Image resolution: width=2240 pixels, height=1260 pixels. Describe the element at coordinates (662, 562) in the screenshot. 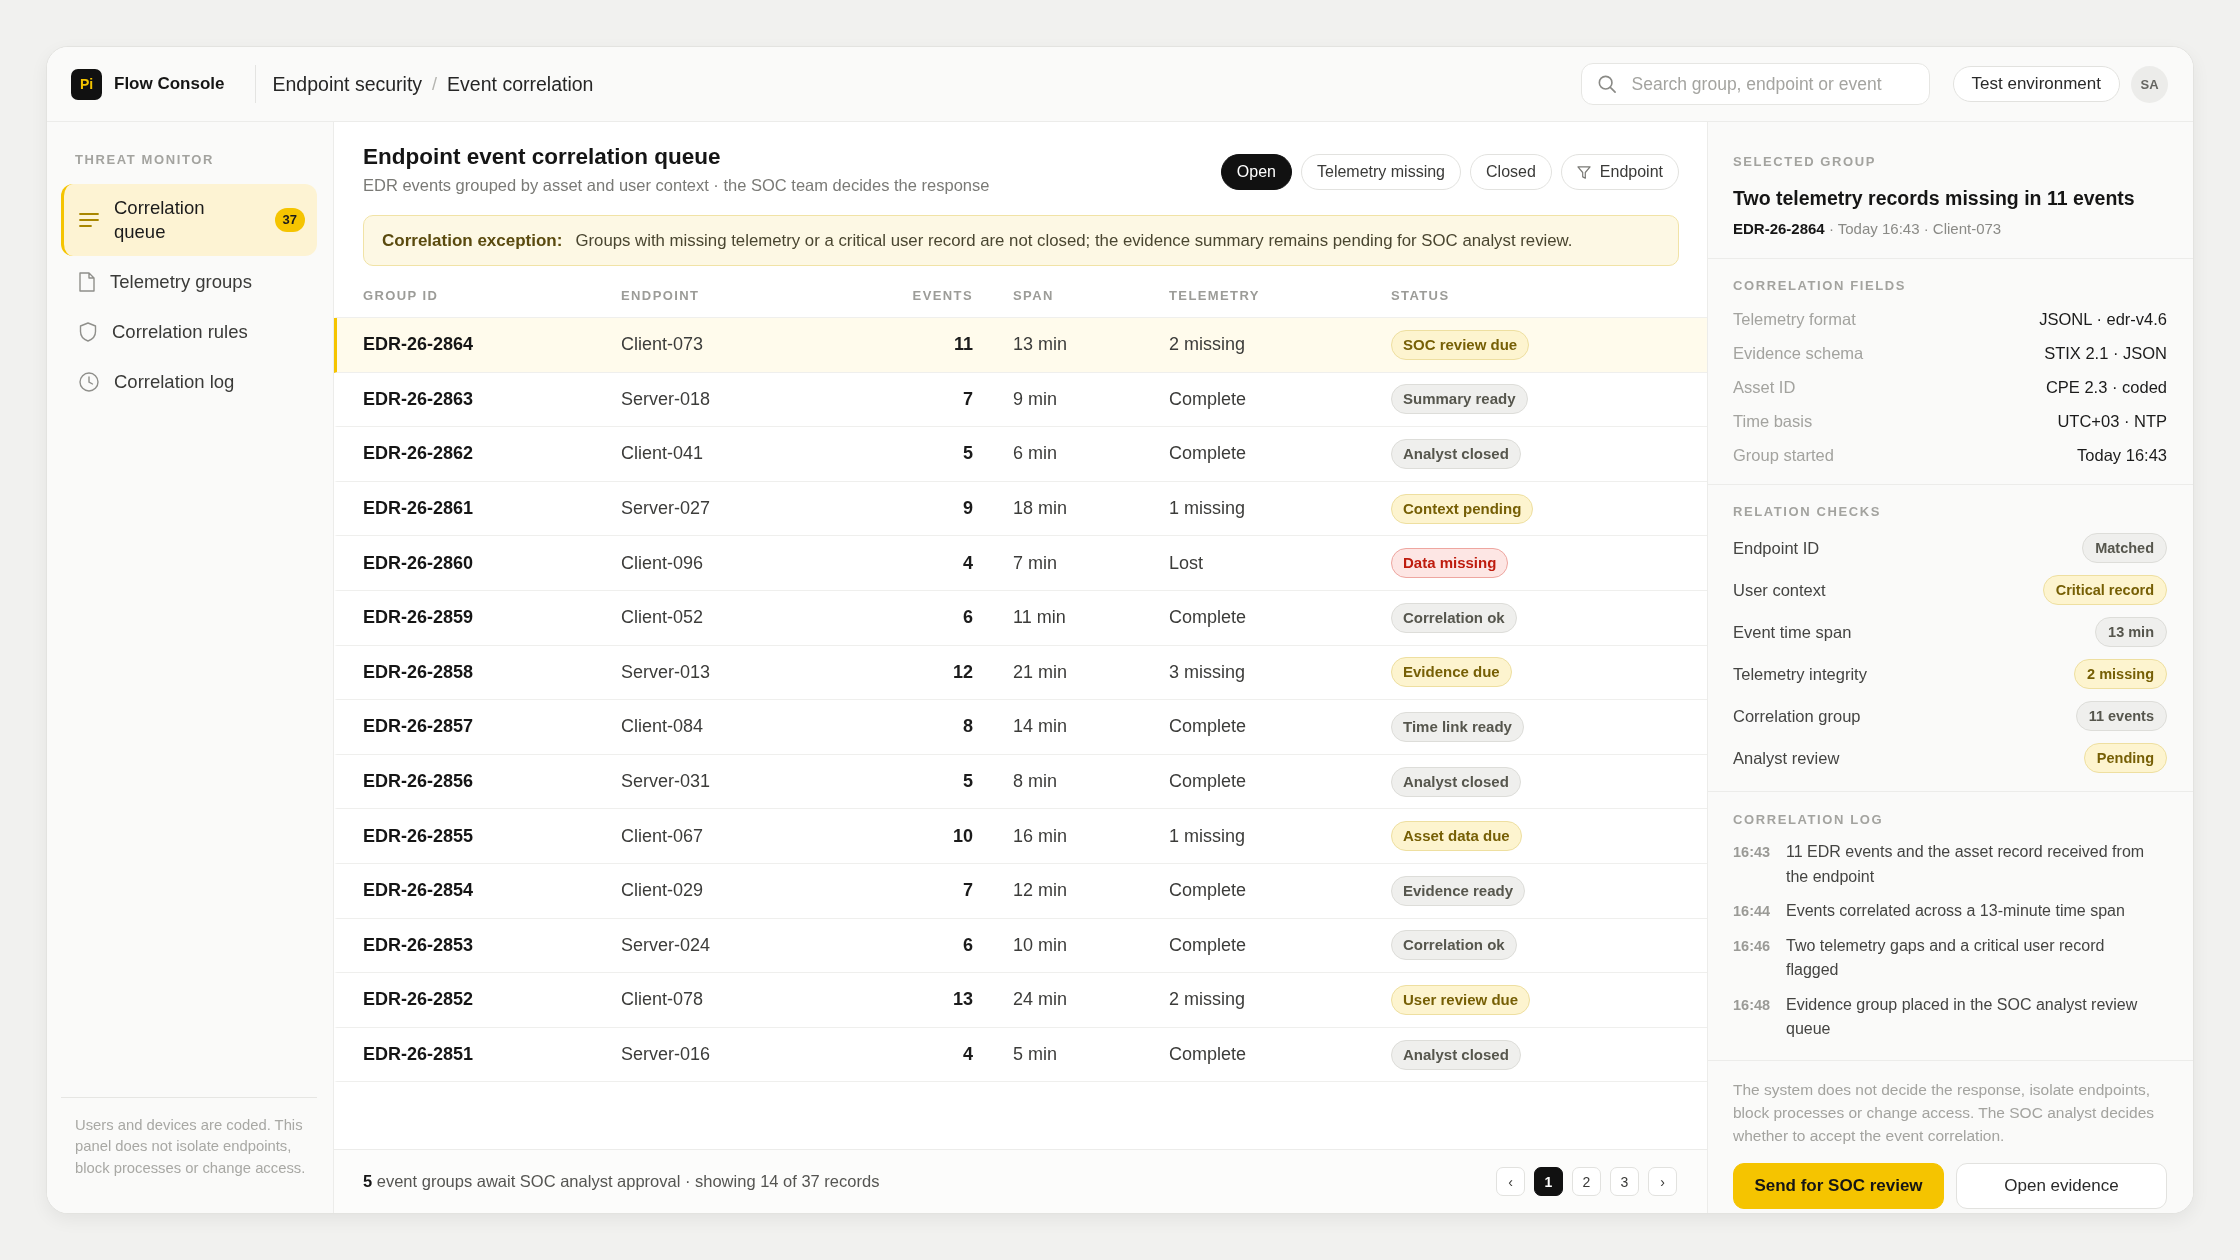

I see `endpoint-cell: Client-096` at that location.